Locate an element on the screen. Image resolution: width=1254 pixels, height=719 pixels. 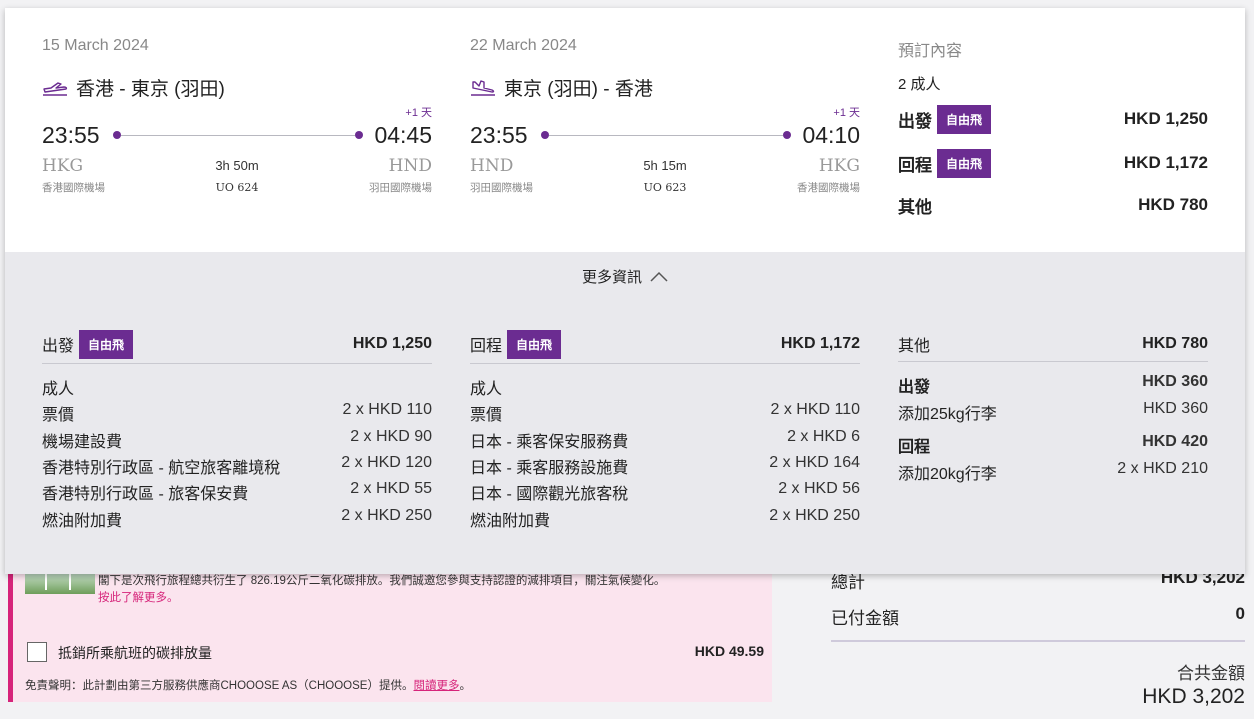
arrival-time: 04:10 is located at coordinates (831, 135).